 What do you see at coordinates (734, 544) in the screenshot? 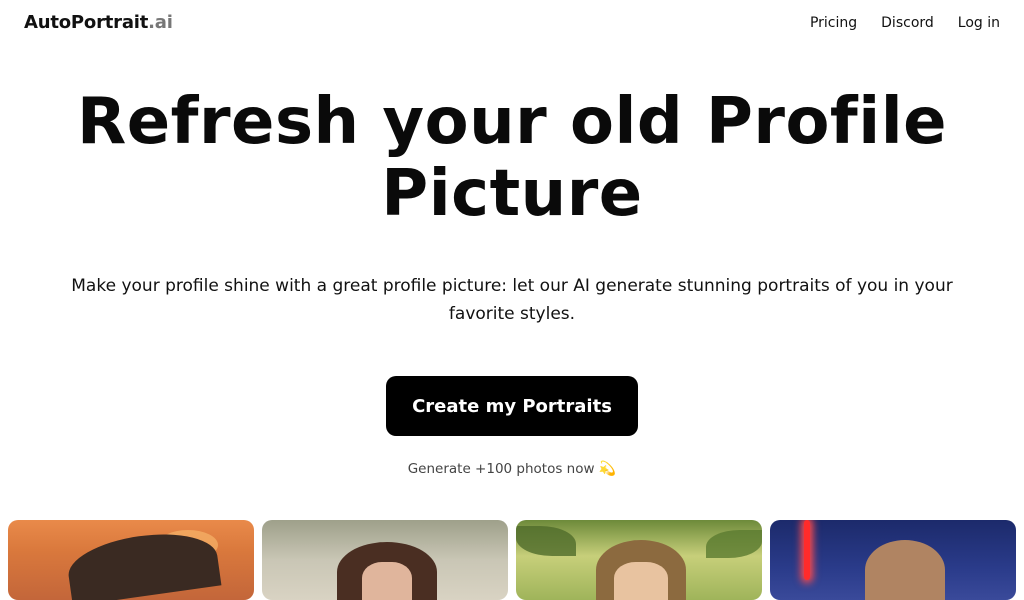
I see `leaf-right` at bounding box center [734, 544].